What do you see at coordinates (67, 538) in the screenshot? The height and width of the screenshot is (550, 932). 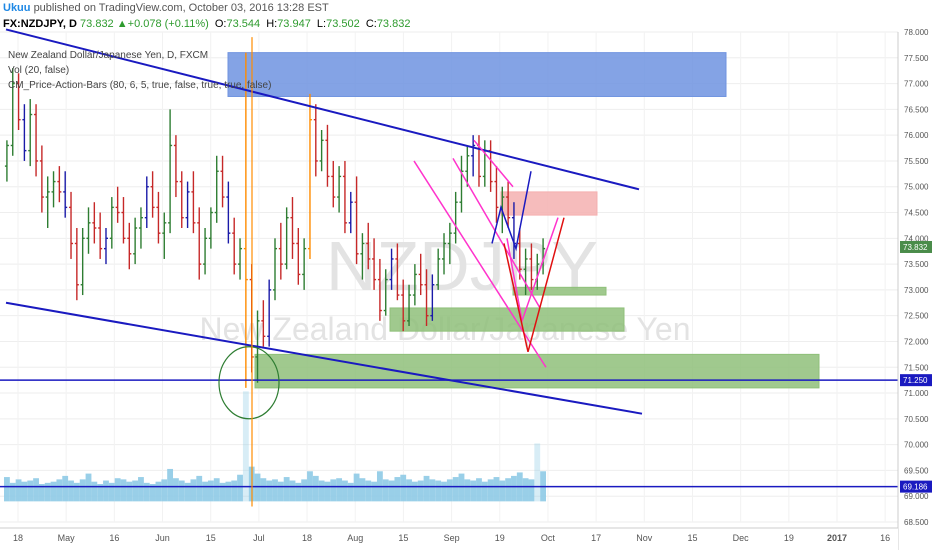 I see `time-tick-label: May` at bounding box center [67, 538].